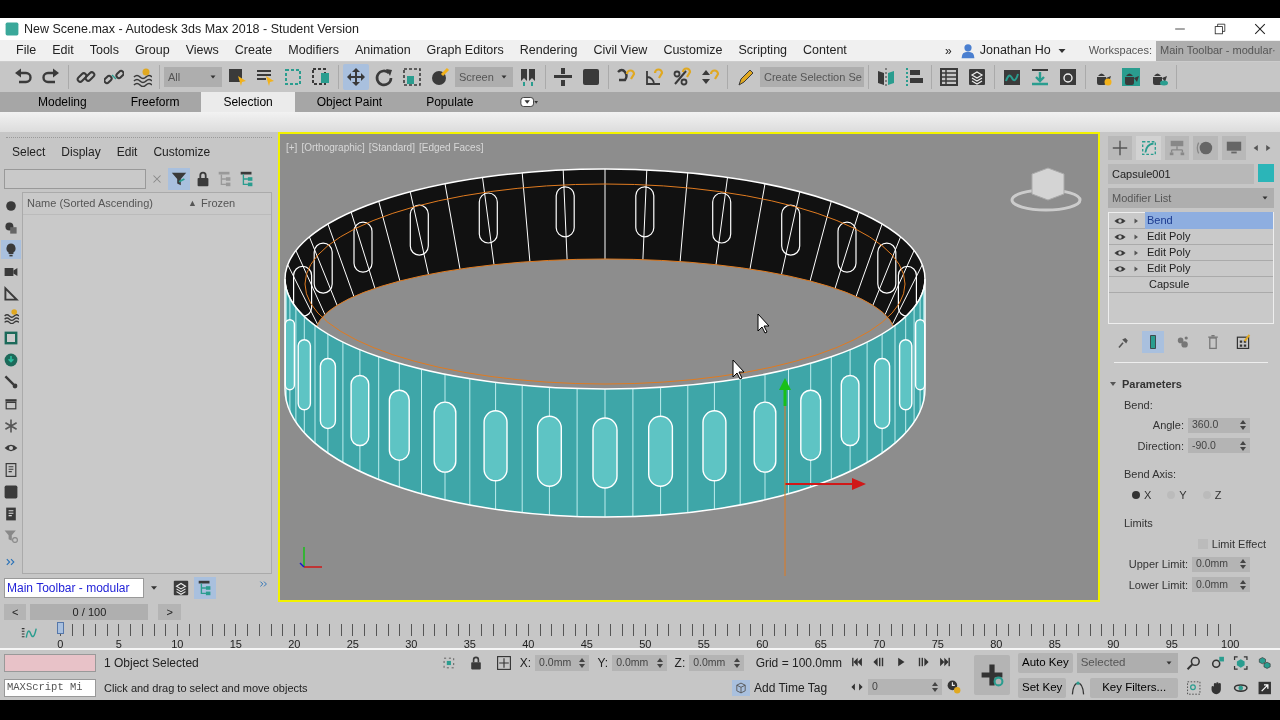 The width and height of the screenshot is (1280, 720). I want to click on menu-item: Create, so click(253, 50).